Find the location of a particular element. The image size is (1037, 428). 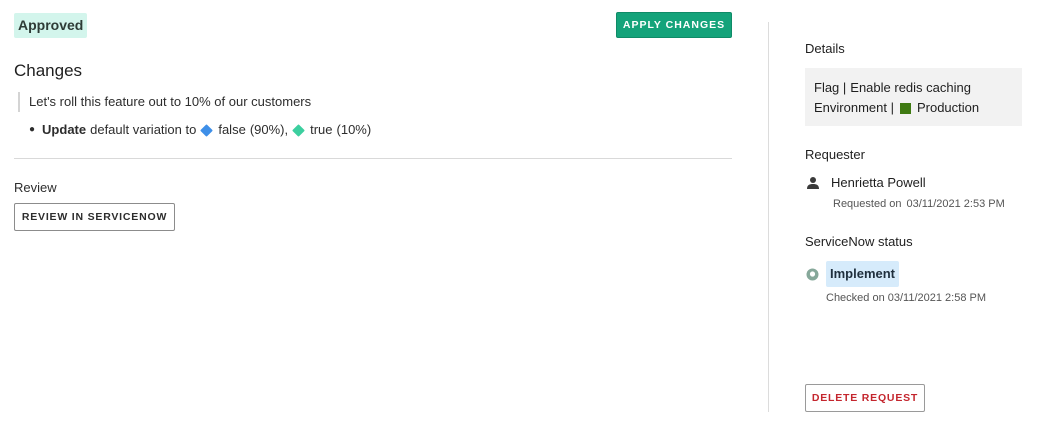

variation-false-percent: (90%), is located at coordinates (269, 129).